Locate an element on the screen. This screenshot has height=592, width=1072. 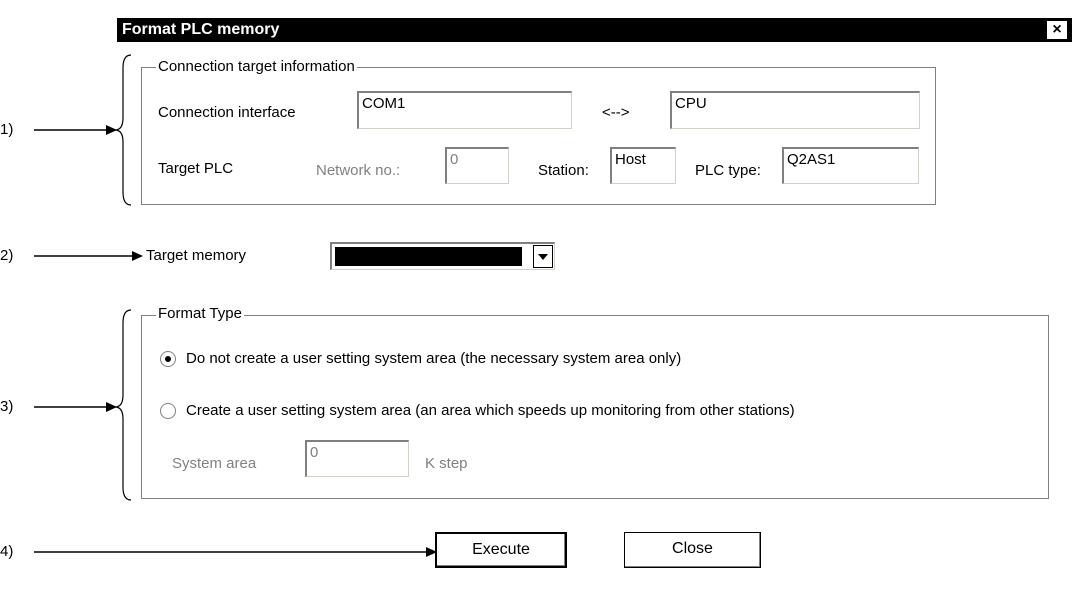
callout-4-arrowhead is located at coordinates (431, 552).